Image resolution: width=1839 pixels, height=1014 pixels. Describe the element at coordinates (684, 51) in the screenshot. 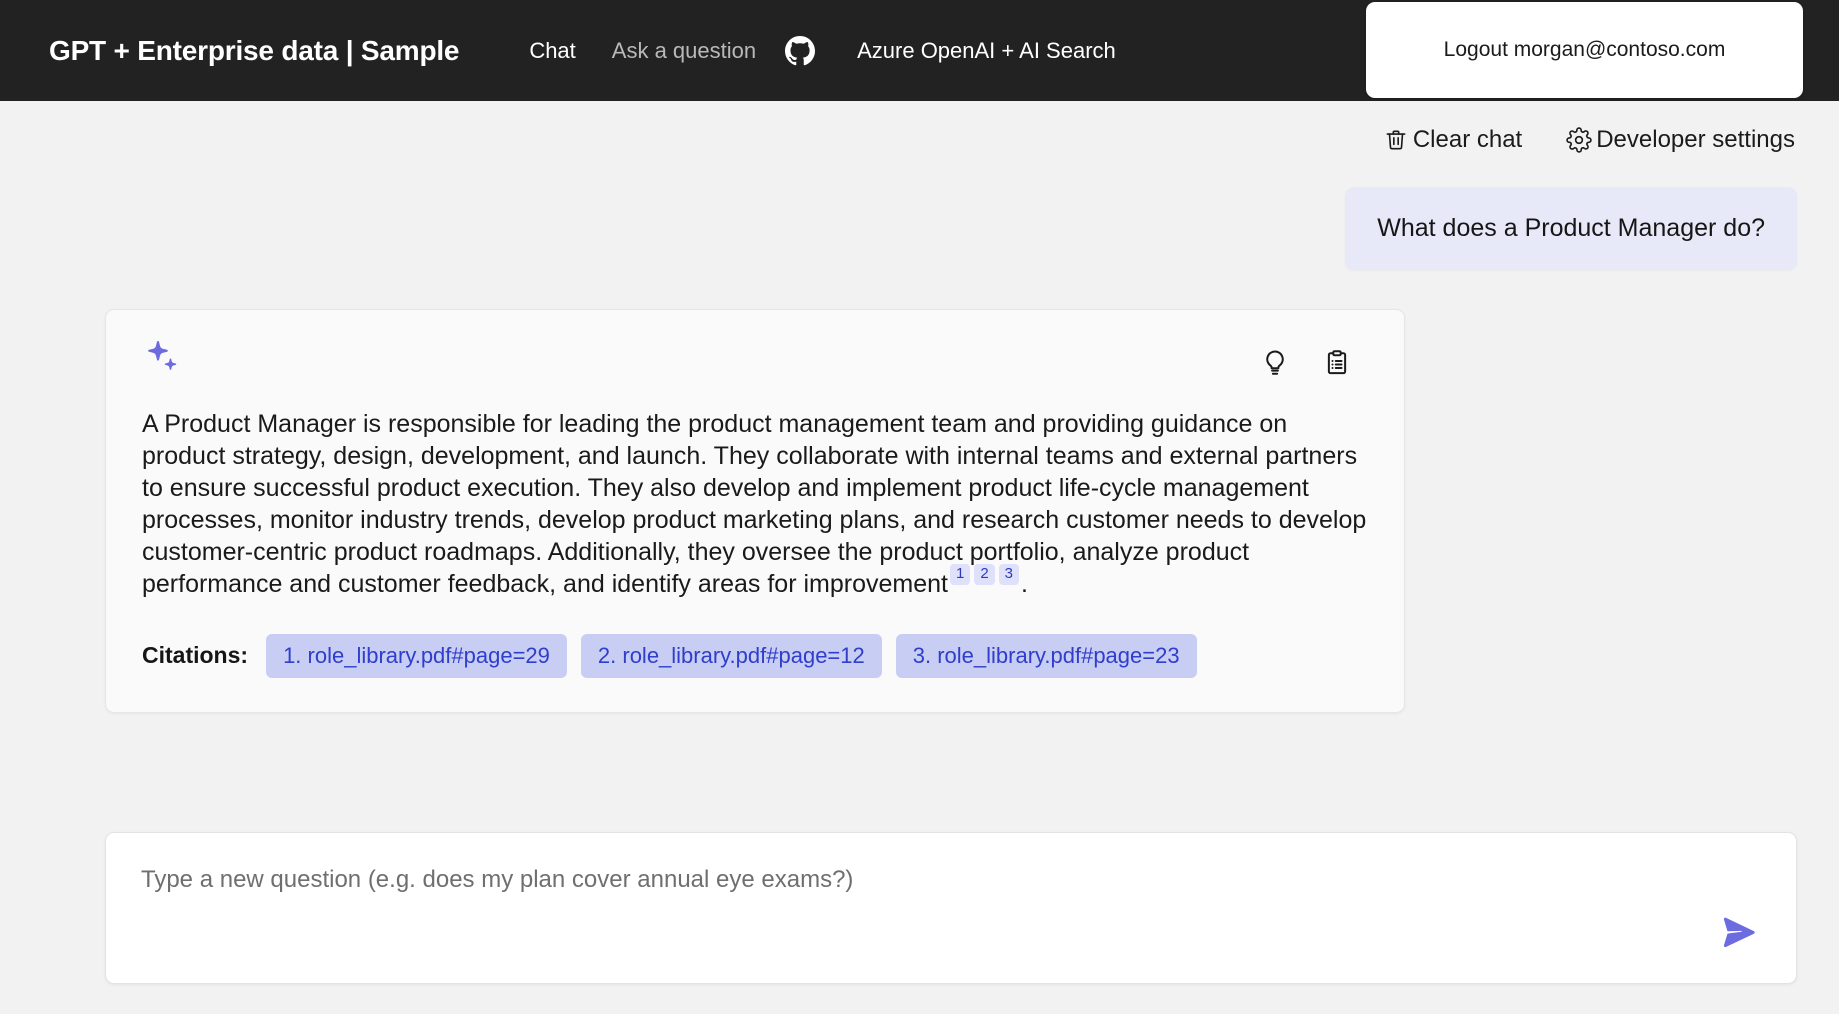

I see `nav-link-ask-a-question: Ask a question` at that location.